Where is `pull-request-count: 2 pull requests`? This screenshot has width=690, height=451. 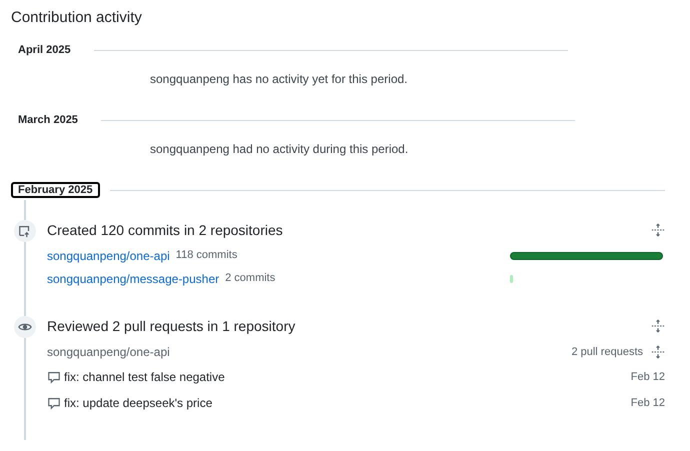
pull-request-count: 2 pull requests is located at coordinates (607, 352).